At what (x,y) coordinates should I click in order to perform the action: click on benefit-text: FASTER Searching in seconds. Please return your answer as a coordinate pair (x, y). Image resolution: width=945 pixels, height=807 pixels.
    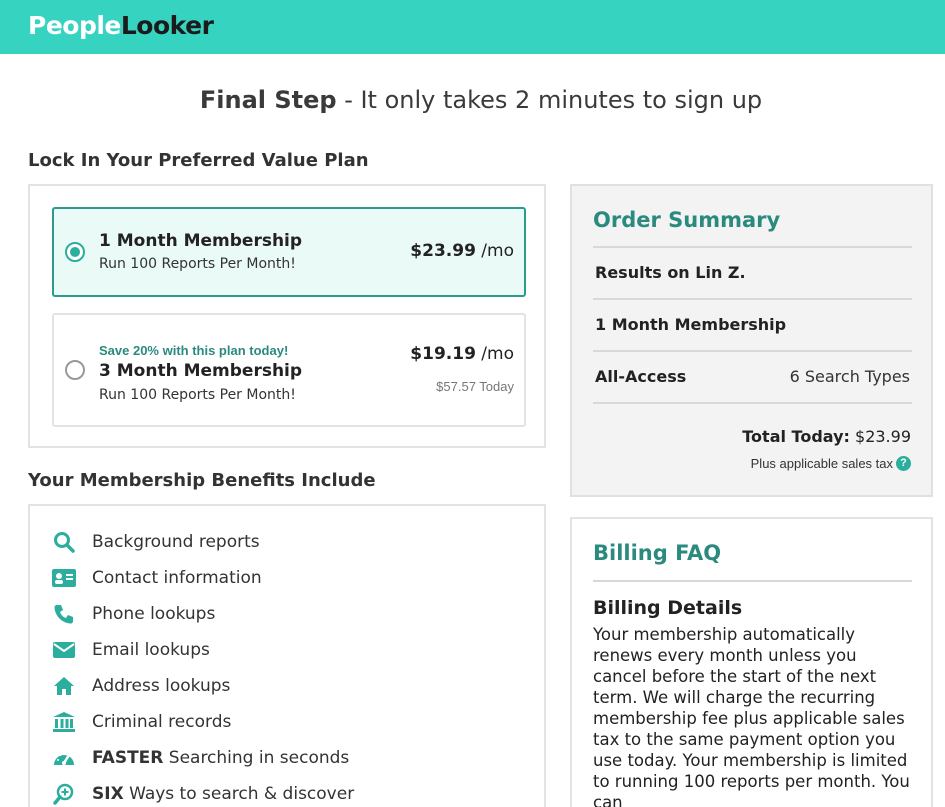
    Looking at the image, I should click on (220, 758).